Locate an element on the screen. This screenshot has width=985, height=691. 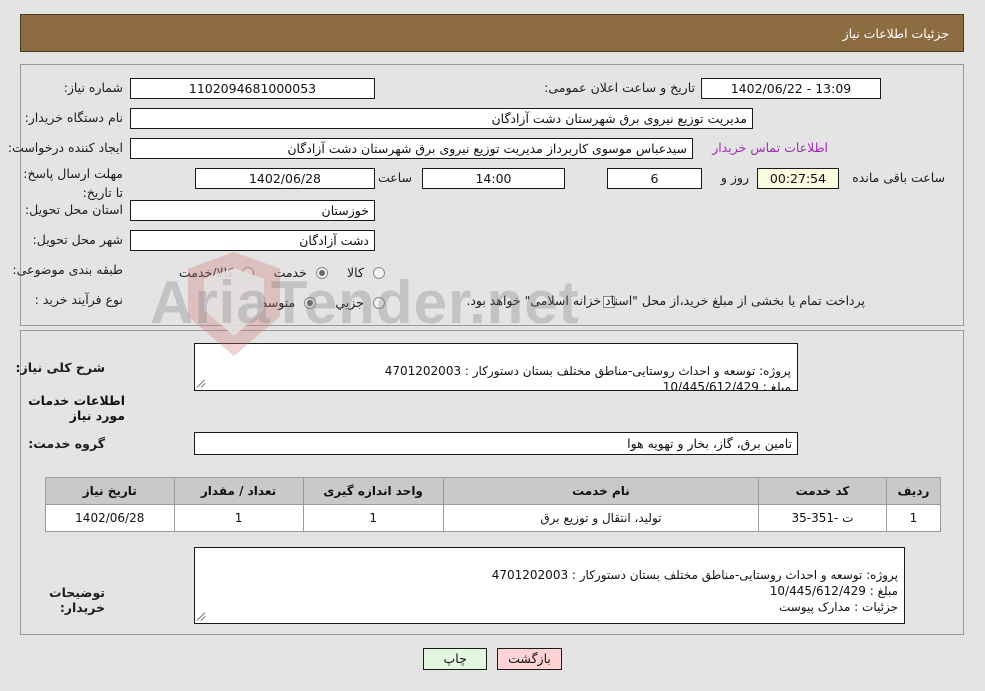
button-bar: بازگشت چاپ is located at coordinates (492, 659).